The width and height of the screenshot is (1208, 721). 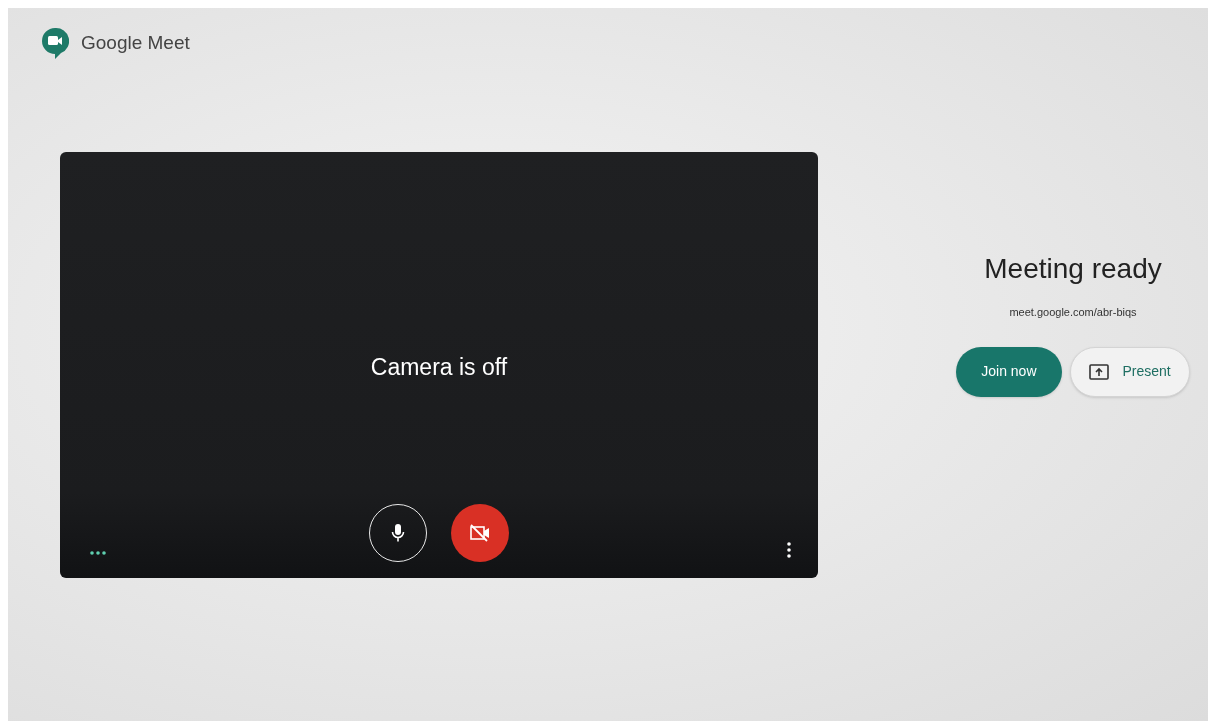 I want to click on microphone-icon, so click(x=398, y=533).